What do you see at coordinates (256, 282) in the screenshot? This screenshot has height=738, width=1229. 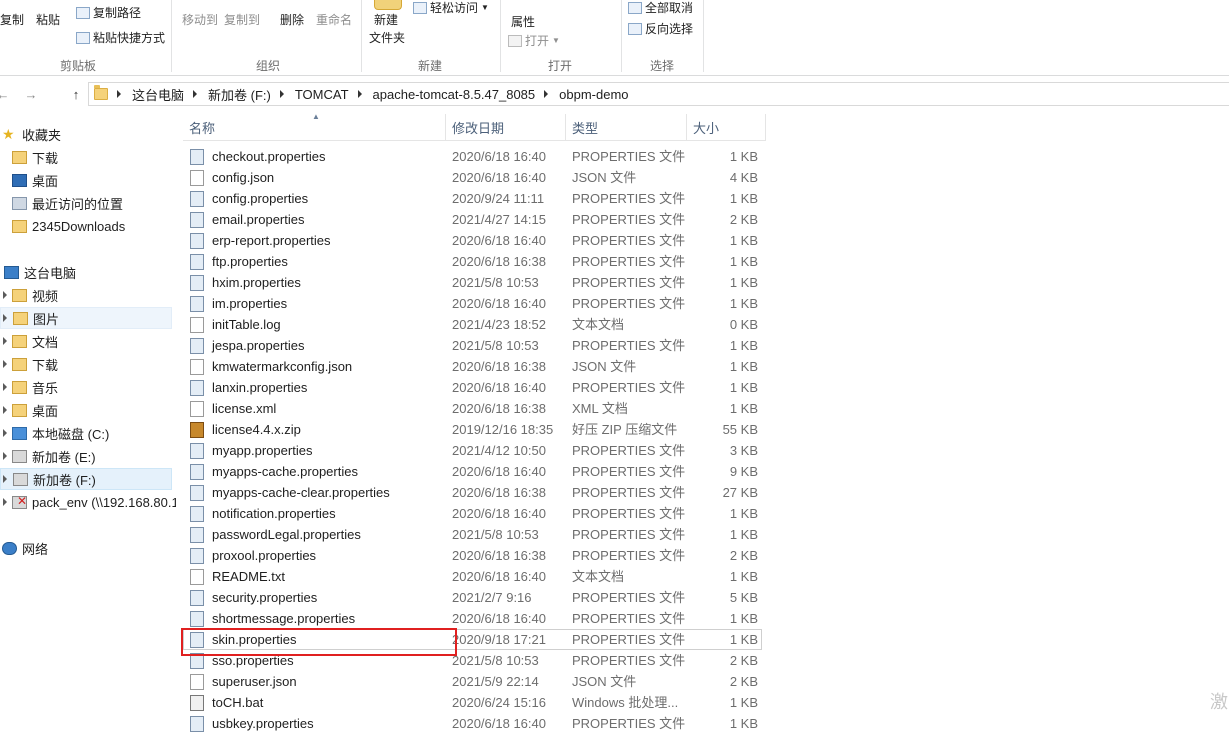 I see `file-name: hxim.properties` at bounding box center [256, 282].